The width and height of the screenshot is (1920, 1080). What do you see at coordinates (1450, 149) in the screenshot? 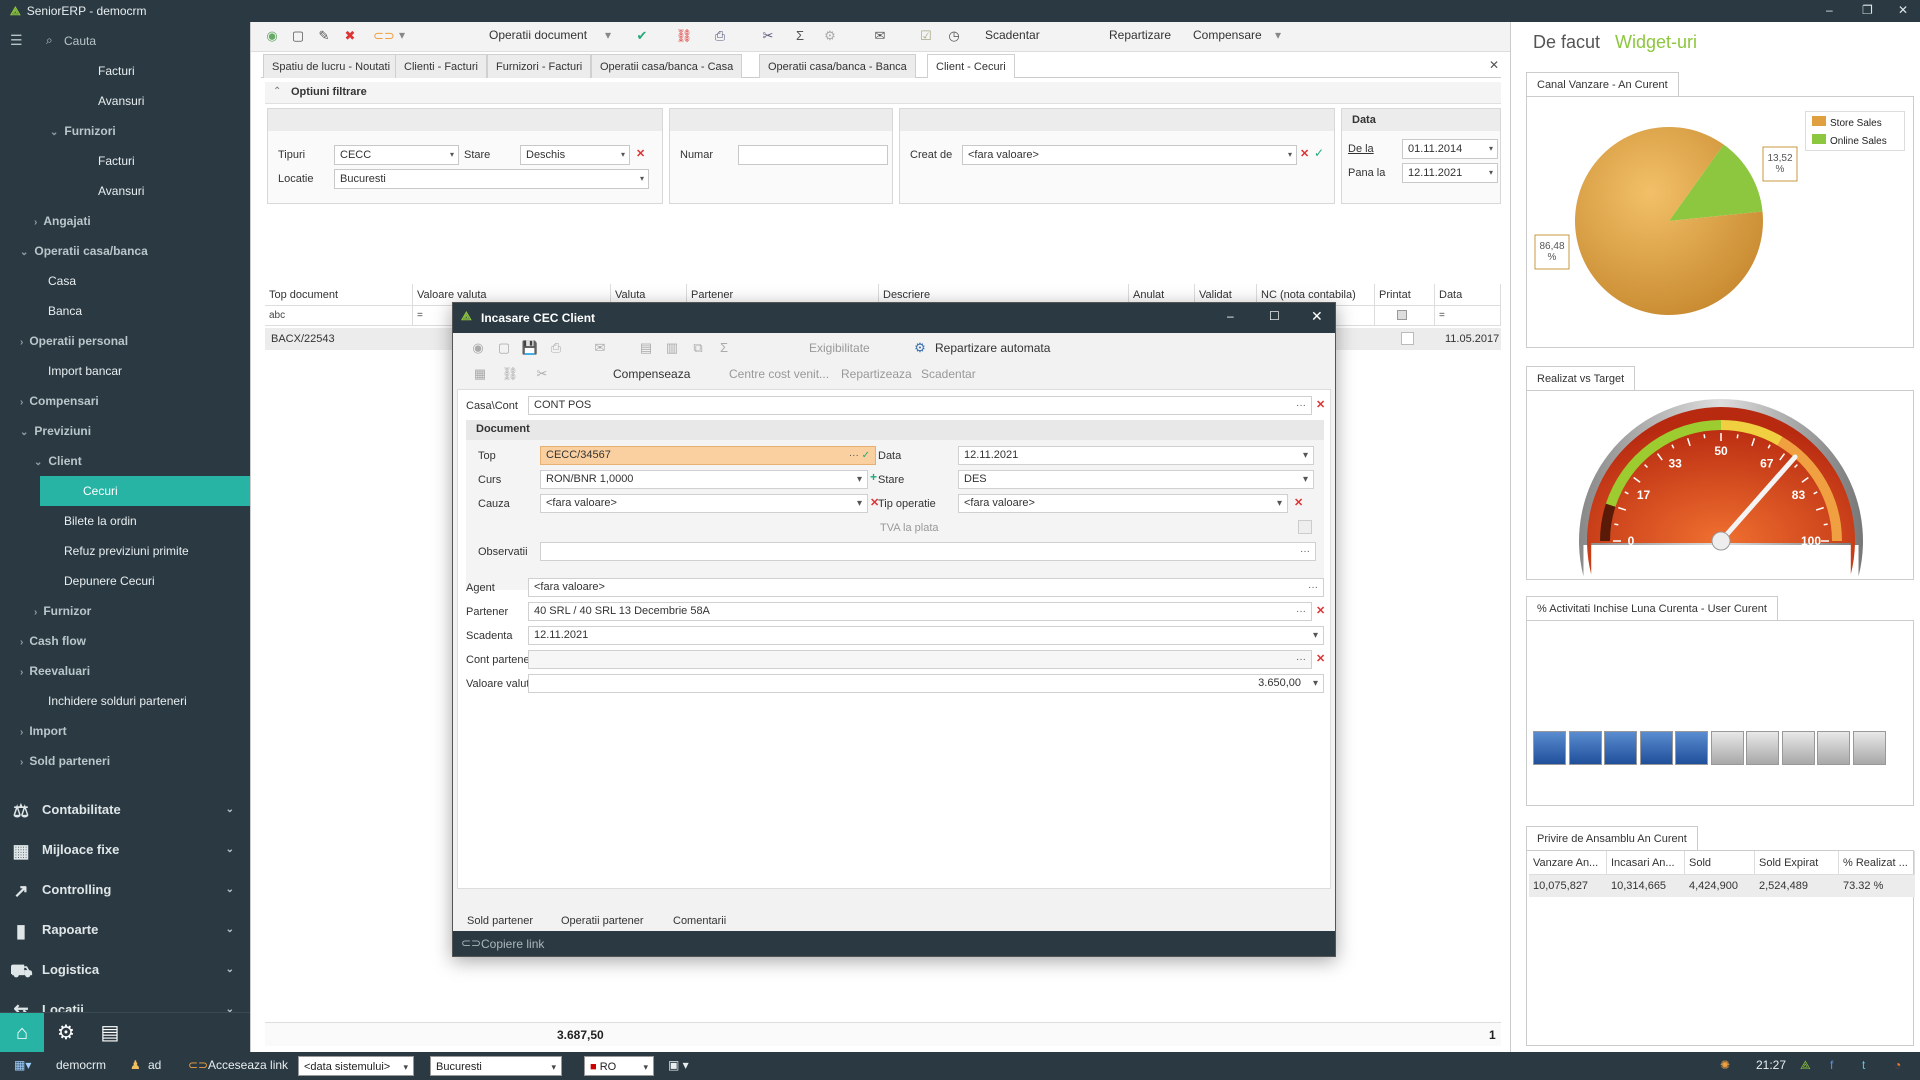
I see `date-from-input: 01.11.2014 ▾` at bounding box center [1450, 149].